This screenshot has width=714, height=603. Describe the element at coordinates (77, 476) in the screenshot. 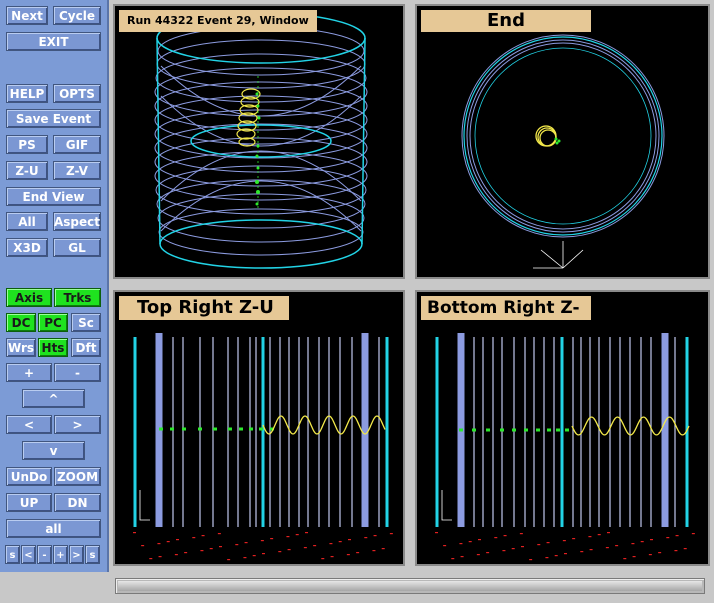

I see `zoom-button: ZOOM` at that location.